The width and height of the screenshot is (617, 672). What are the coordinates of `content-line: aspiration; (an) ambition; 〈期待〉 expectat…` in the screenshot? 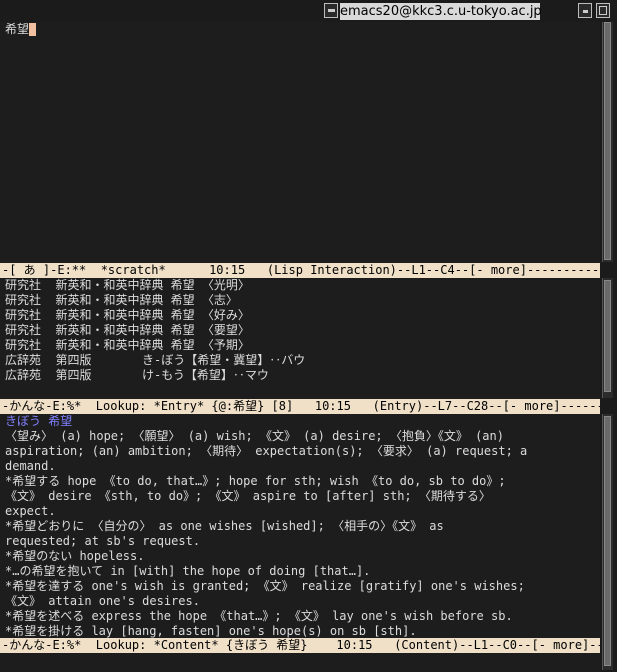 It's located at (266, 451).